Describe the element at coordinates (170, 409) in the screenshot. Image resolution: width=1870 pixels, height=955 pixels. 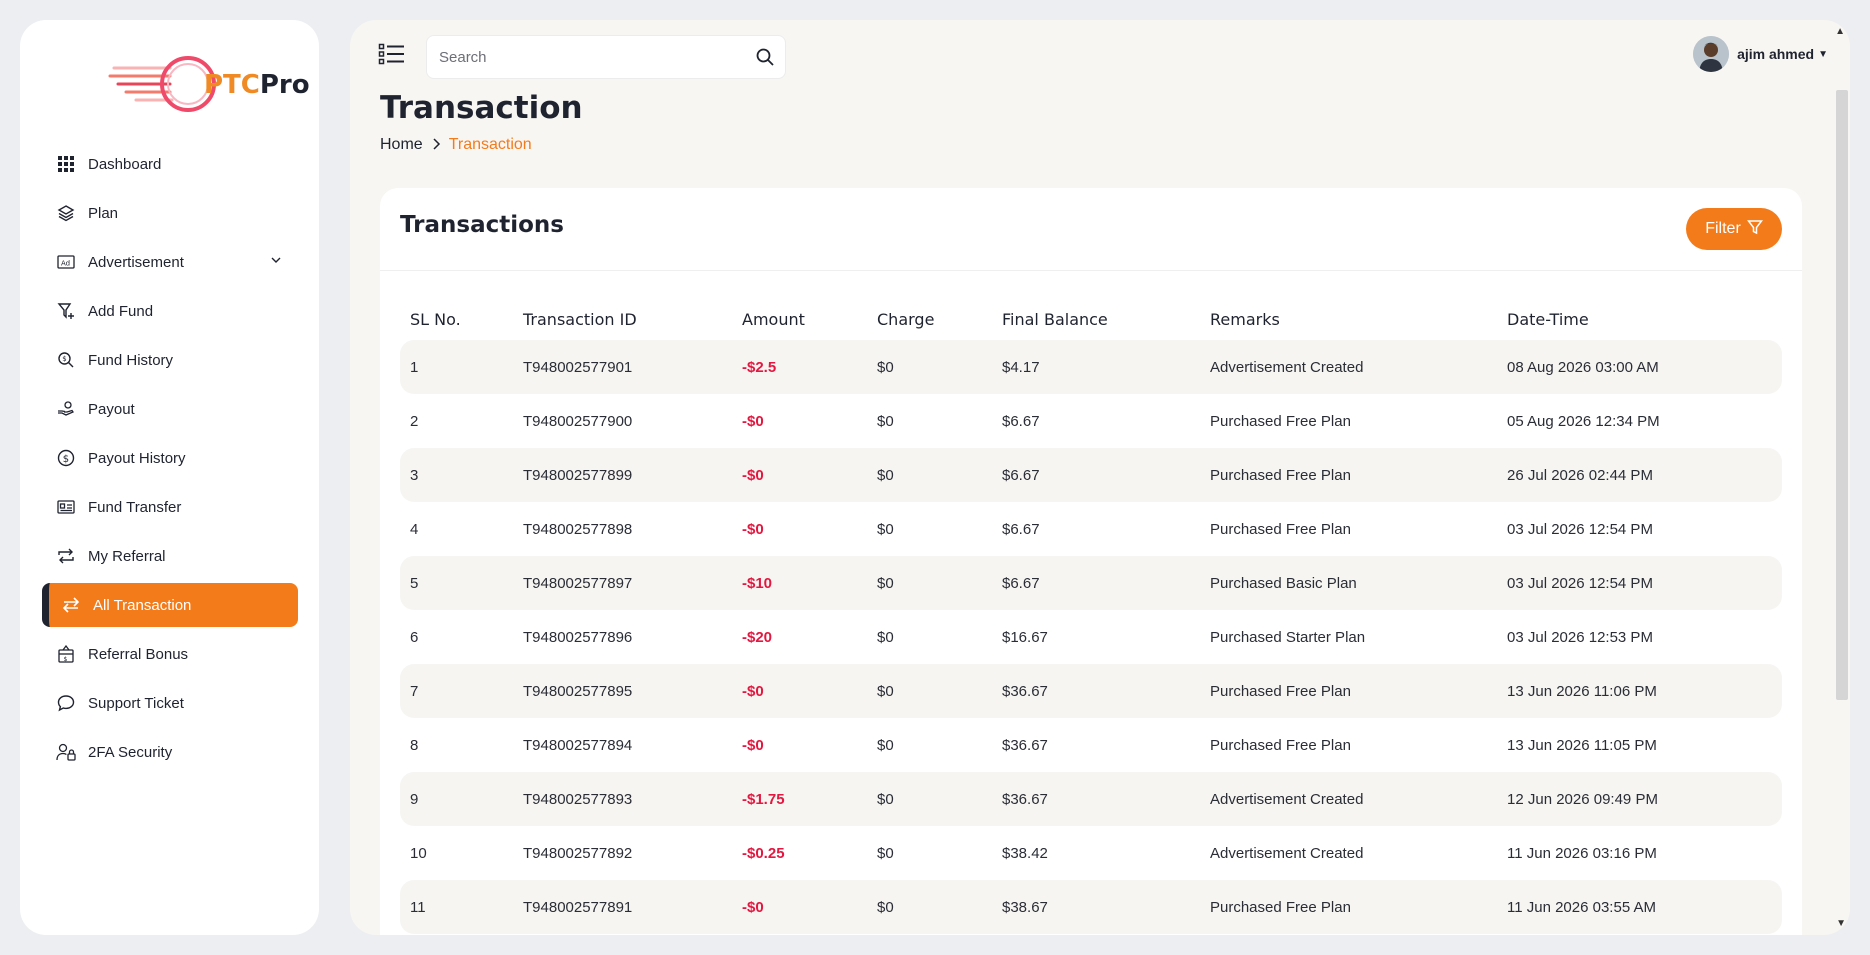
I see `sidebar-item-payout: Payout` at that location.